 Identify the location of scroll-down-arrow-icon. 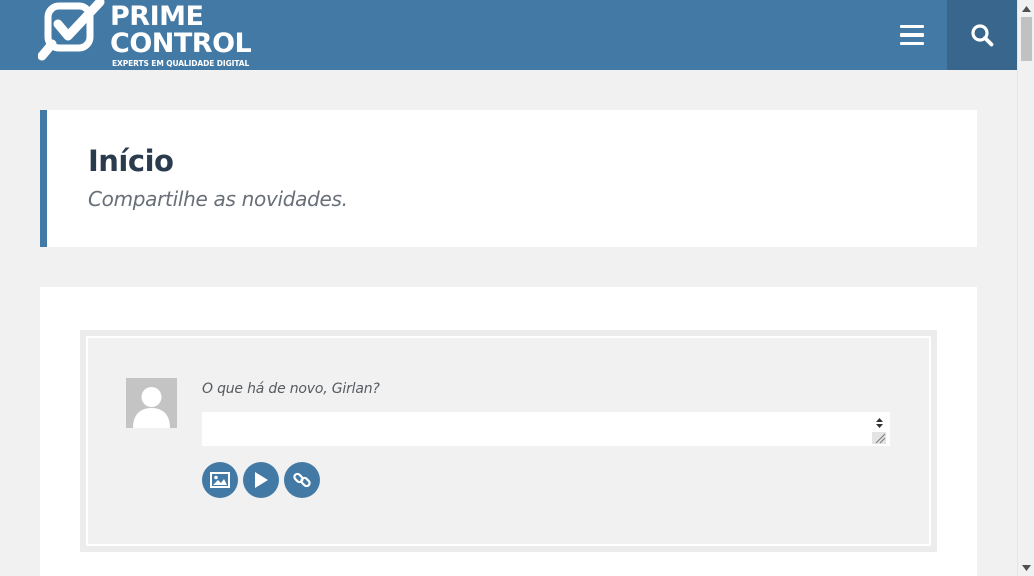
(1026, 567).